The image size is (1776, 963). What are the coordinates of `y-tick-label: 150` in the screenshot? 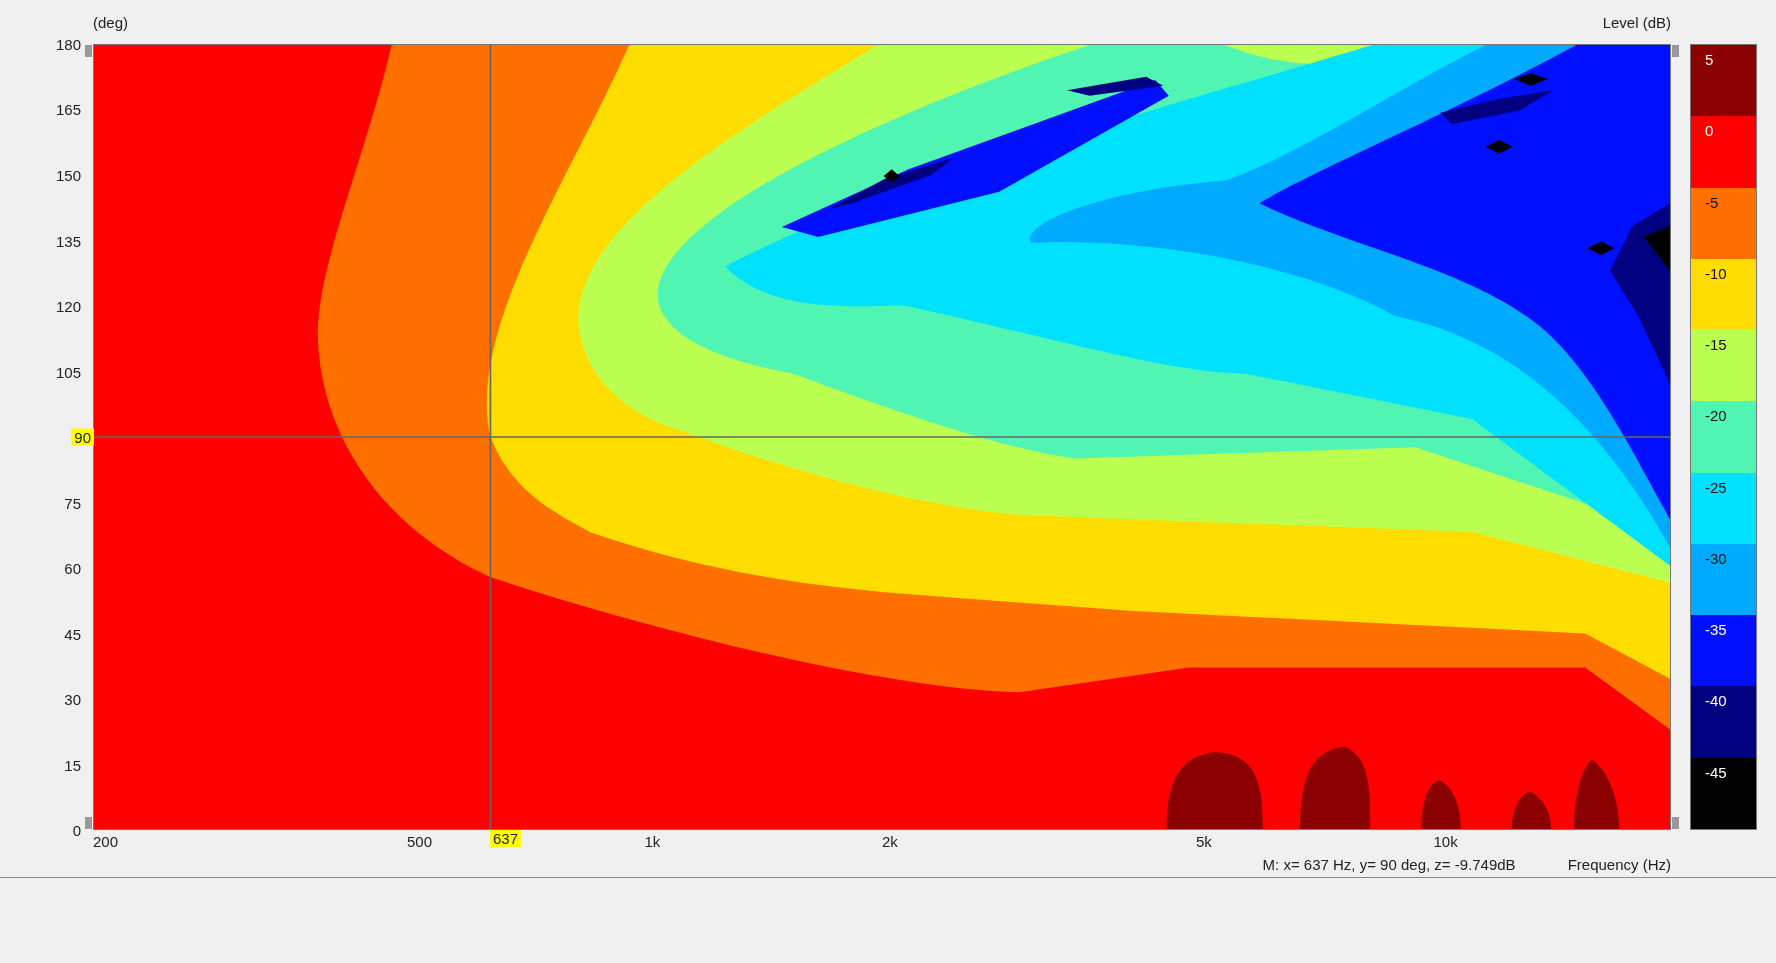 It's located at (68, 175).